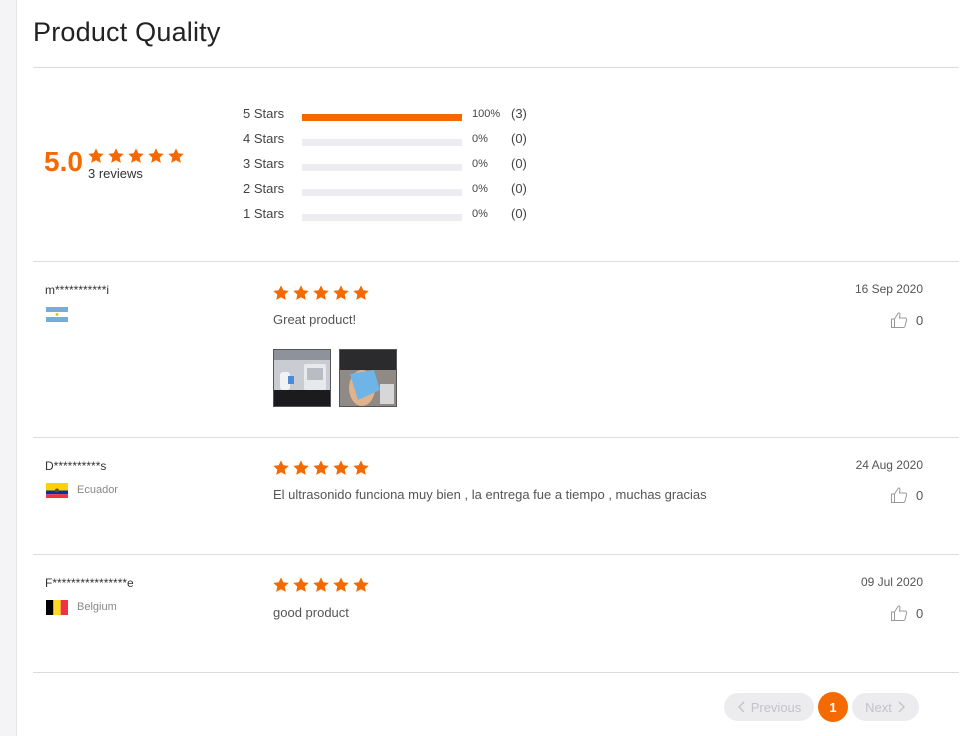 The image size is (965, 736). What do you see at coordinates (888, 289) in the screenshot?
I see `review-date: 16 Sep 2020` at bounding box center [888, 289].